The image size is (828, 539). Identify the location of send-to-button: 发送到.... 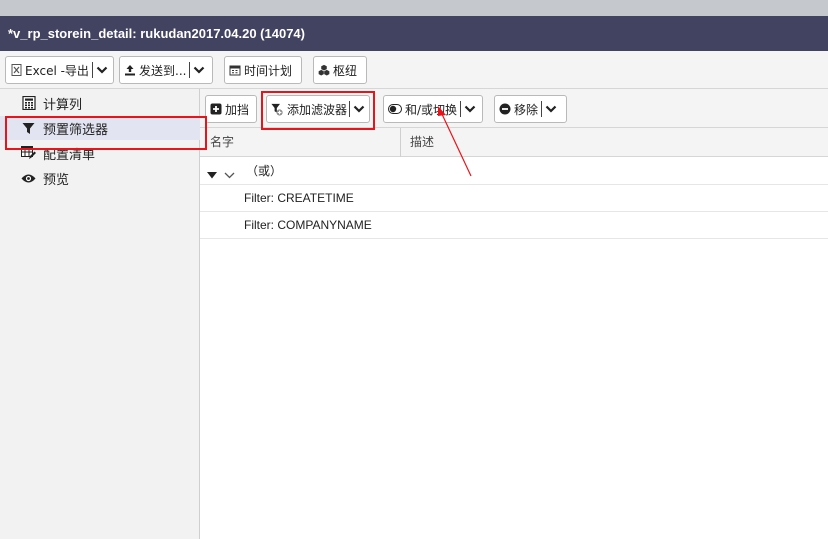
(166, 70).